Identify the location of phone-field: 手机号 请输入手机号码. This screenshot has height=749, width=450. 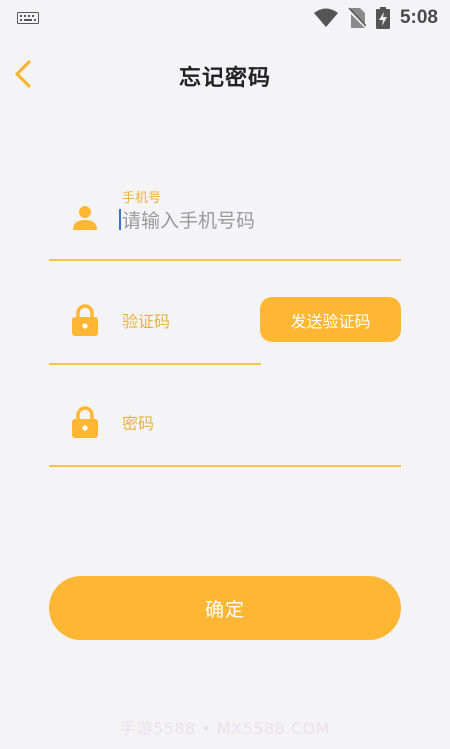
(225, 226).